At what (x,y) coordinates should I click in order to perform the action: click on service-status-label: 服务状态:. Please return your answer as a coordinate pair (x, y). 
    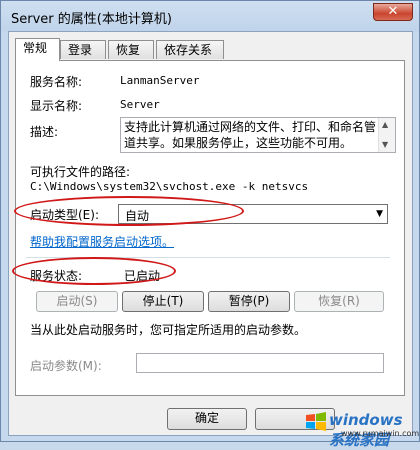
    Looking at the image, I should click on (56, 276).